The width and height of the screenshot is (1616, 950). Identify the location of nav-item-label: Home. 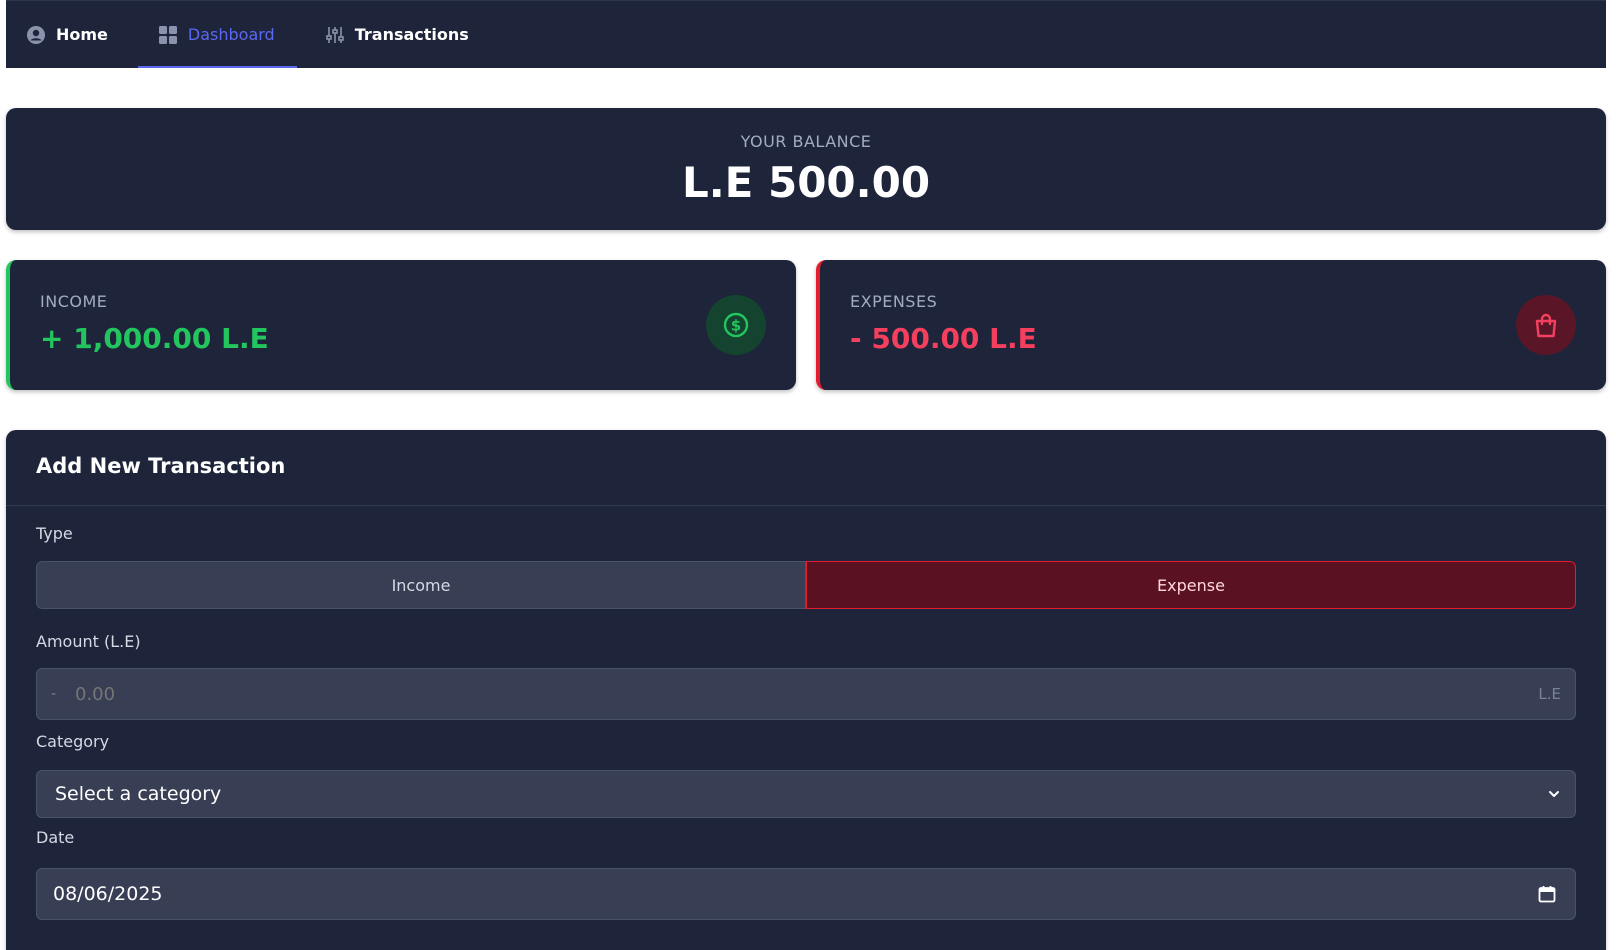
(82, 34).